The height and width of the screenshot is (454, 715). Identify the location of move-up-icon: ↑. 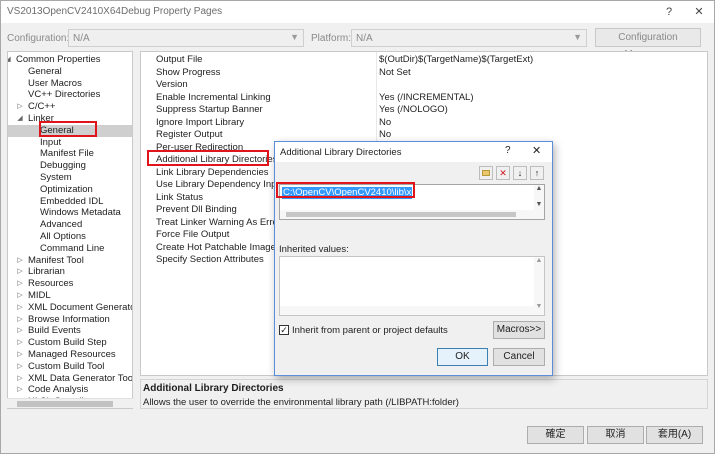
(537, 173).